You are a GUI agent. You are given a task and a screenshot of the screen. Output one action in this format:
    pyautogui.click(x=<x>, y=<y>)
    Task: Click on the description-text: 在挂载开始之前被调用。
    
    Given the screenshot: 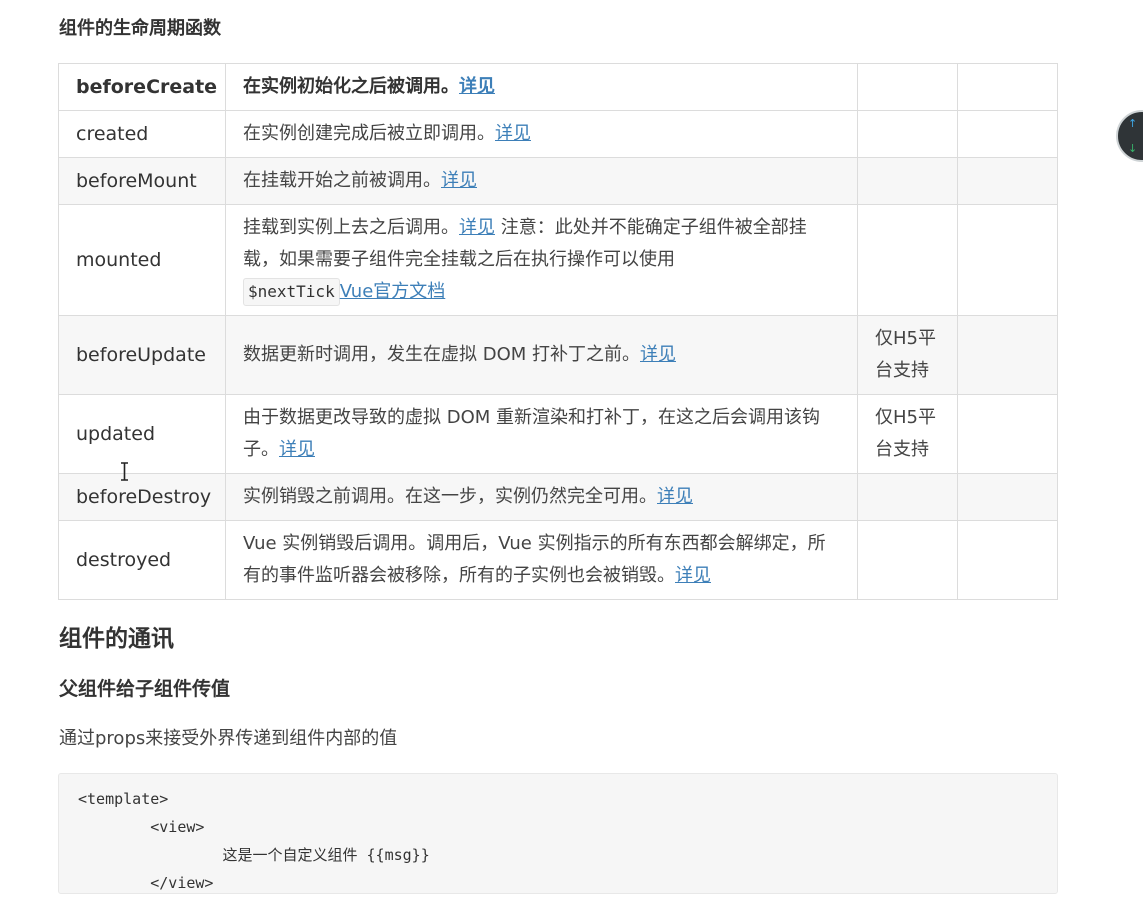 What is the action you would take?
    pyautogui.click(x=342, y=180)
    